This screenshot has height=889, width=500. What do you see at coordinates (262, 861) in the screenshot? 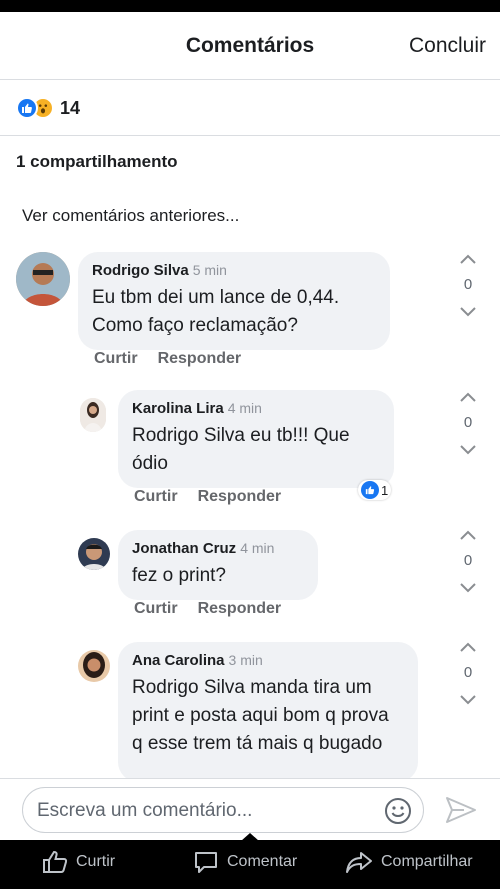
I see `tab-comment-label: Comentar` at bounding box center [262, 861].